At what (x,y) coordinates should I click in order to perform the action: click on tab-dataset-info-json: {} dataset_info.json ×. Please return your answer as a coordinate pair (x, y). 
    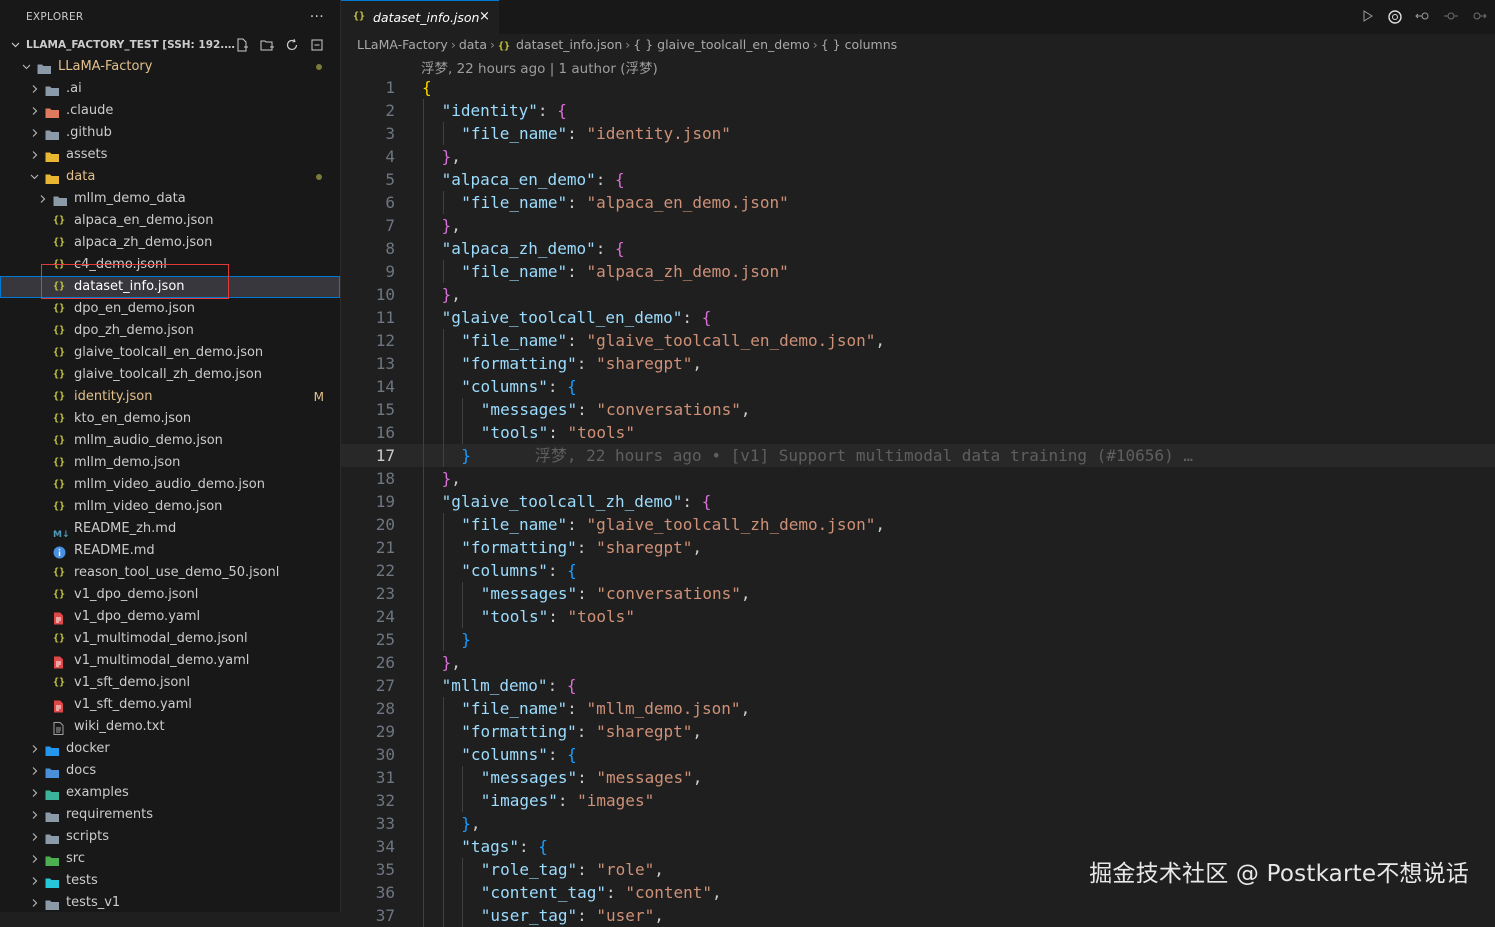
    Looking at the image, I should click on (420, 17).